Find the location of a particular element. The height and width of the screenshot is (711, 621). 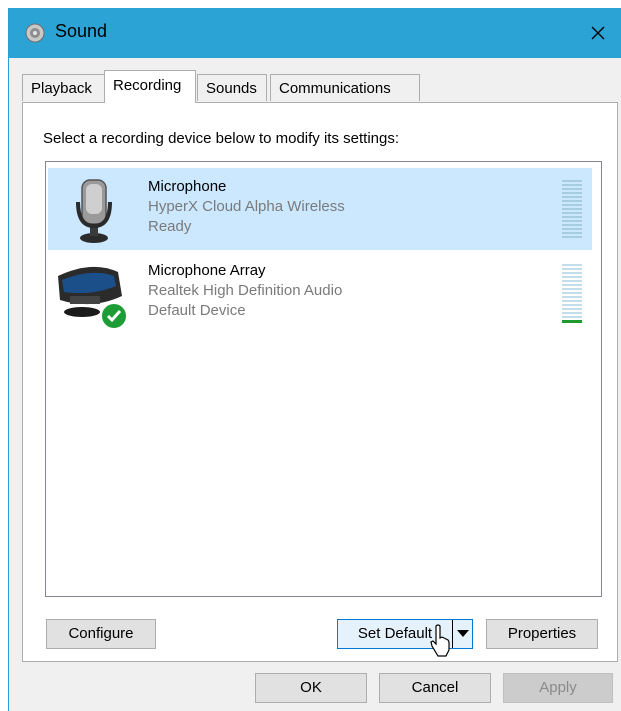

set-default-dropdown-arrow is located at coordinates (462, 634).